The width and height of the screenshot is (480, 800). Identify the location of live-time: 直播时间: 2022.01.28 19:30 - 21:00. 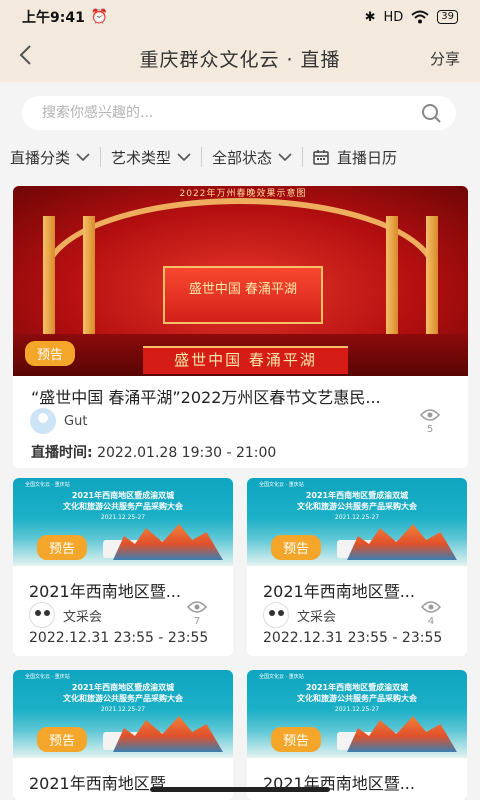
(153, 452).